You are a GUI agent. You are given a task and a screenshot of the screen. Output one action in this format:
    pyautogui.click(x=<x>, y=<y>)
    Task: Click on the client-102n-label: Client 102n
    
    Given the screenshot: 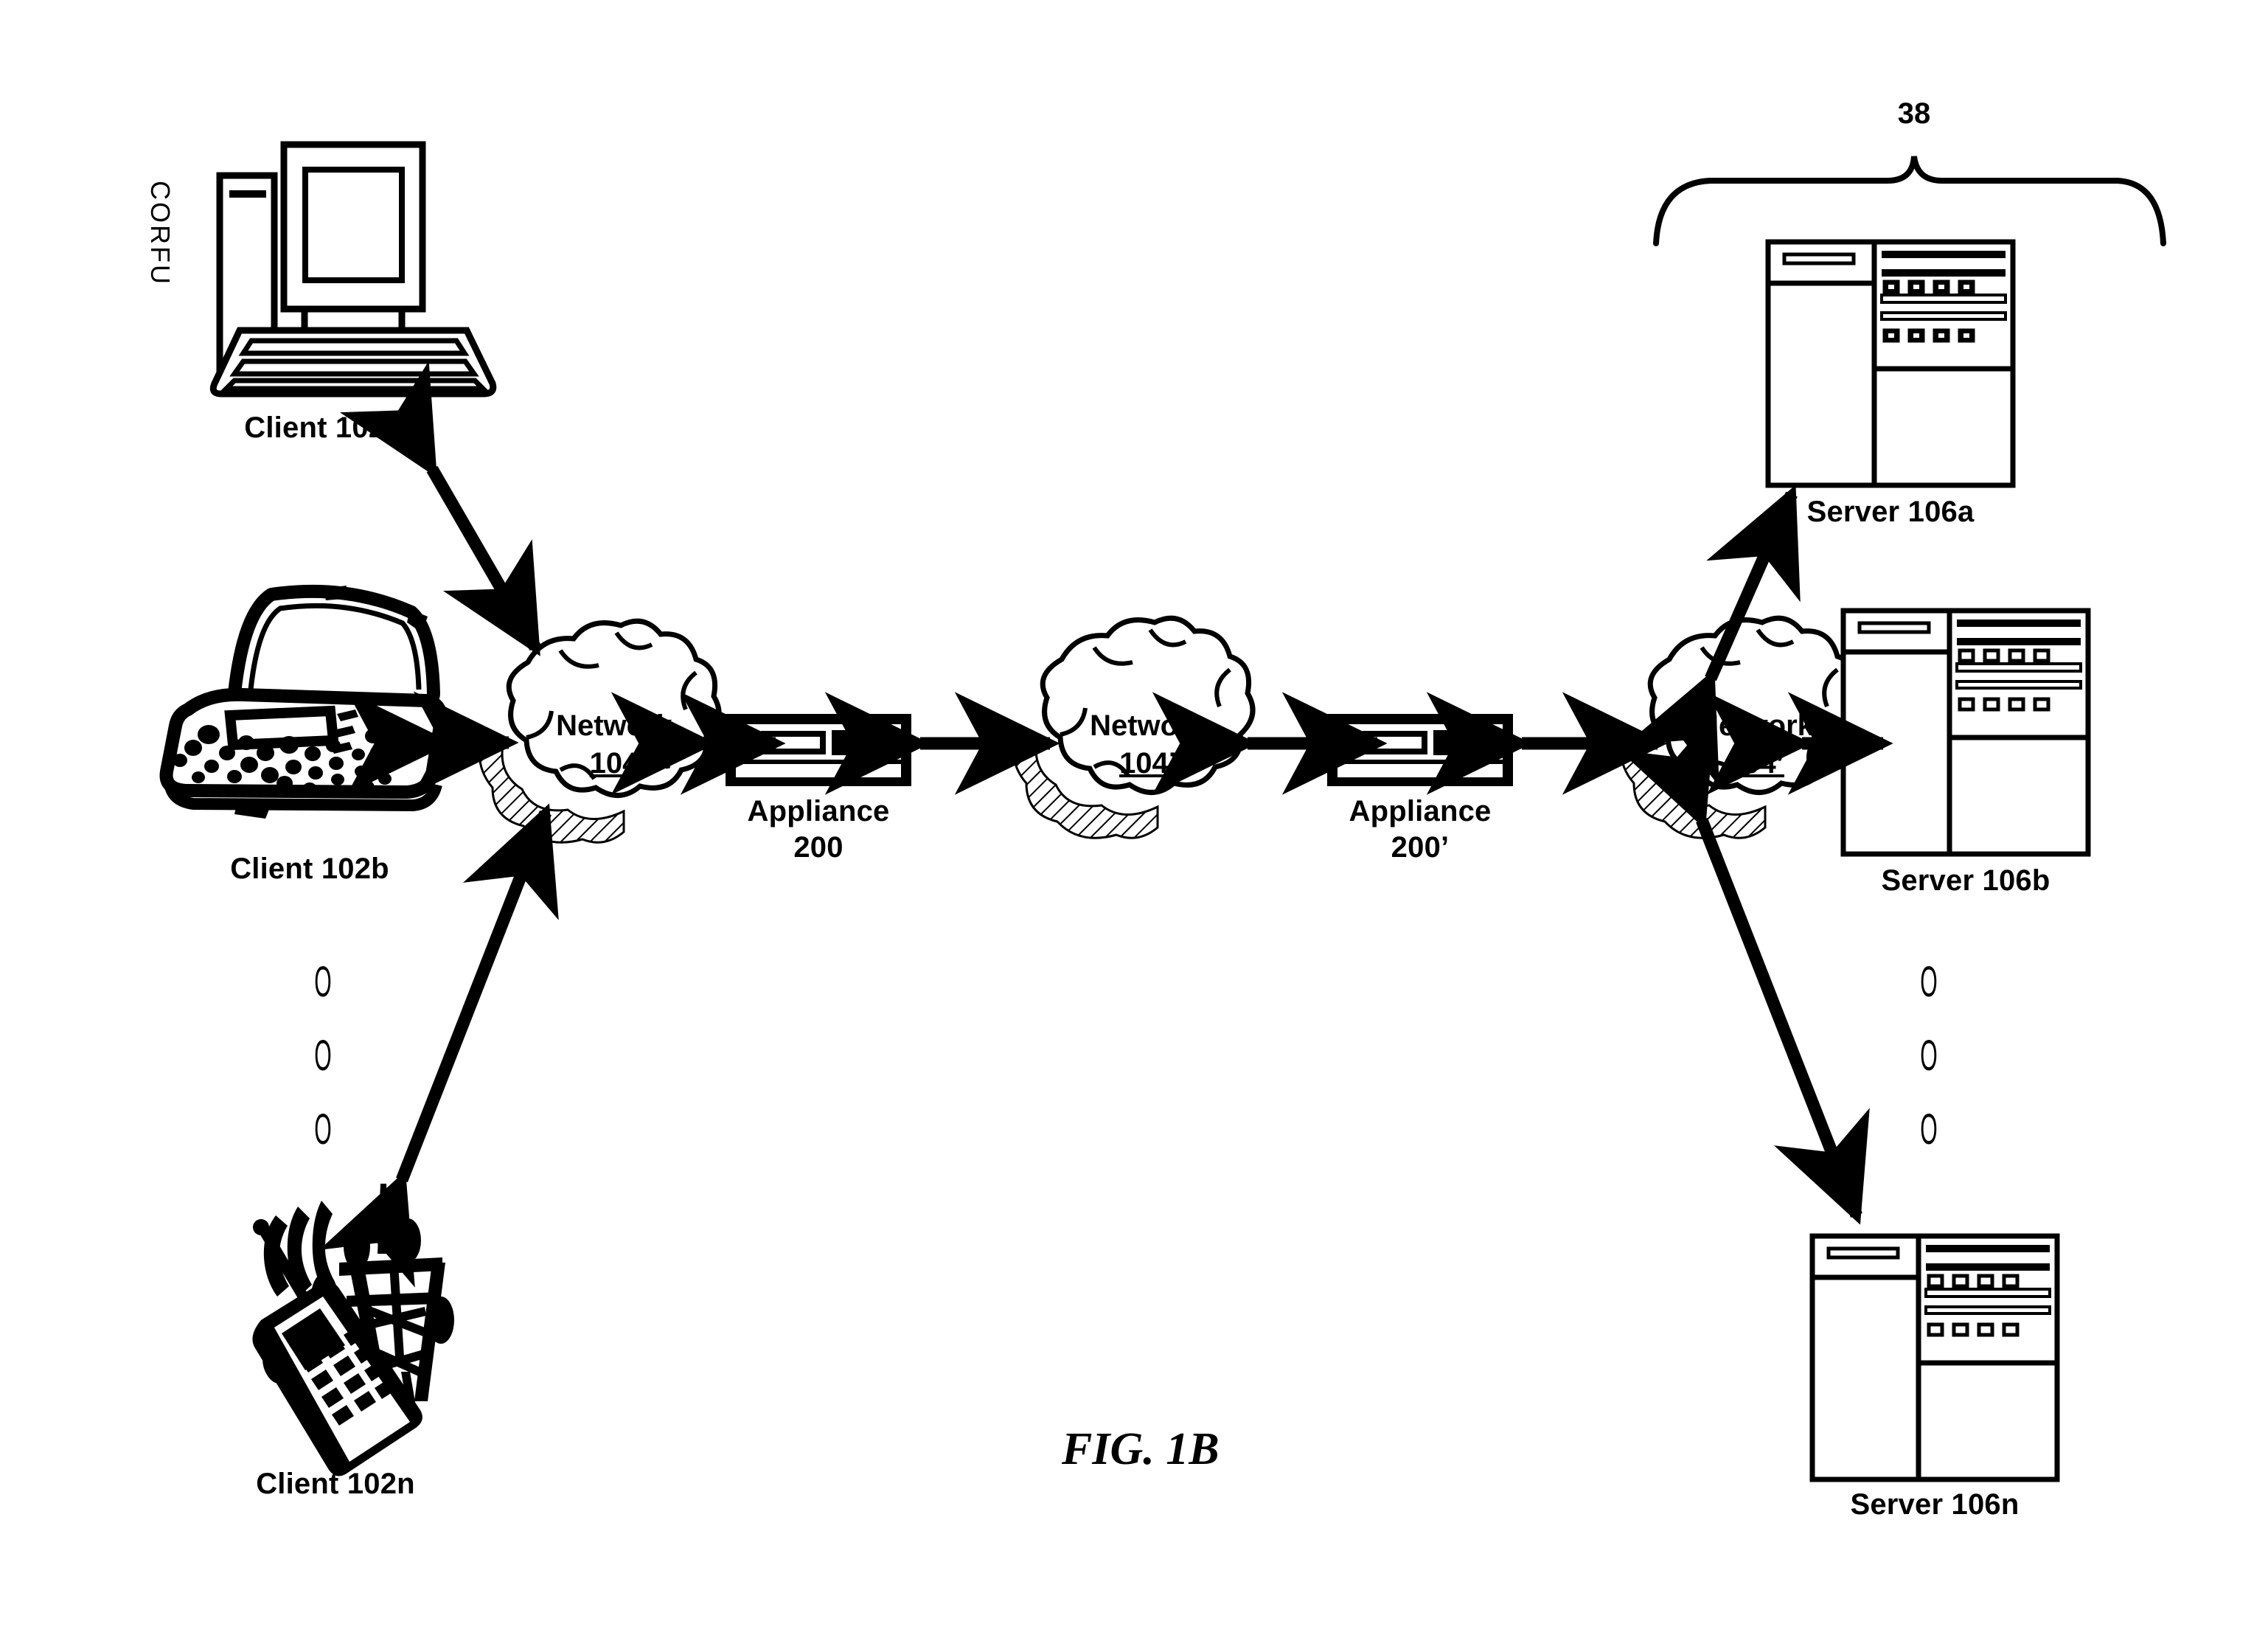 What is the action you would take?
    pyautogui.click(x=336, y=1484)
    